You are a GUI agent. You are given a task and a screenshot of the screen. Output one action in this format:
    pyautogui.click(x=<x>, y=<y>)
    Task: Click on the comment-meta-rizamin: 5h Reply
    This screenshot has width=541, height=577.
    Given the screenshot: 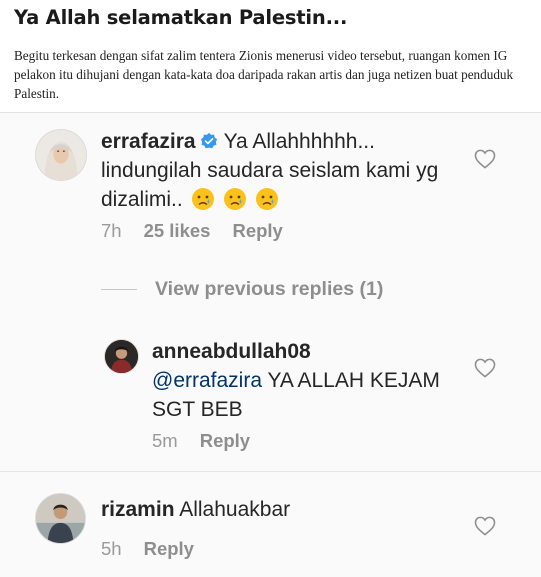 What is the action you would take?
    pyautogui.click(x=158, y=549)
    